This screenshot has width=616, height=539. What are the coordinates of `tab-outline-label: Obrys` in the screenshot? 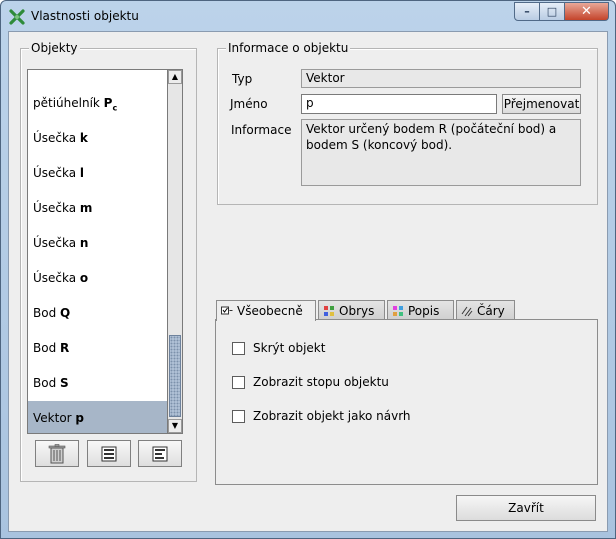 It's located at (357, 310).